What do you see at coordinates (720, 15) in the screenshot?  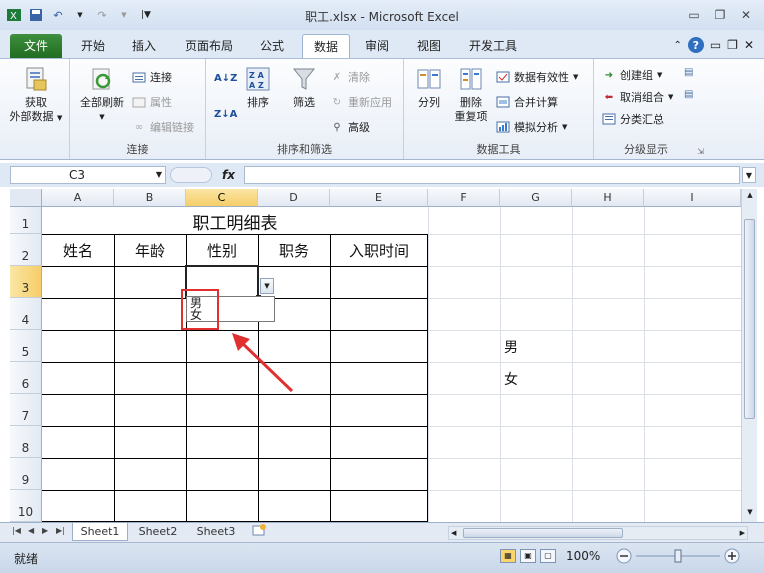 I see `restore-button: ❐` at bounding box center [720, 15].